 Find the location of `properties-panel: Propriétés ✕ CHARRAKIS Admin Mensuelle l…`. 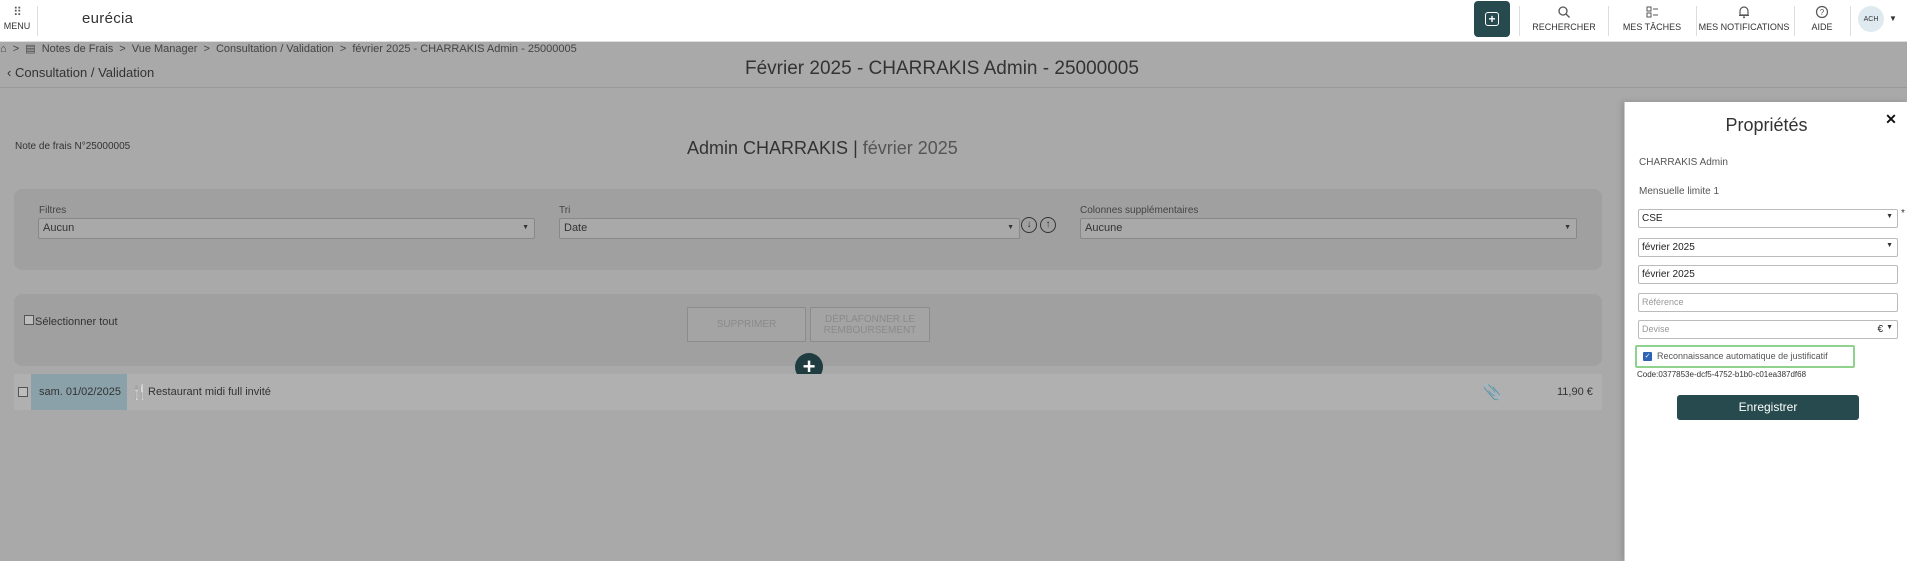

properties-panel: Propriétés ✕ CHARRAKIS Admin Mensuelle l… is located at coordinates (1765, 331).